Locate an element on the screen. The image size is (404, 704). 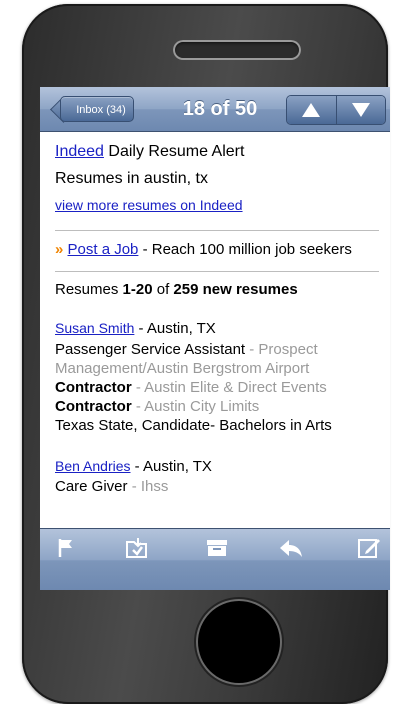
candidate-experience-line: Care Giver - Ihss is located at coordinates (111, 486).